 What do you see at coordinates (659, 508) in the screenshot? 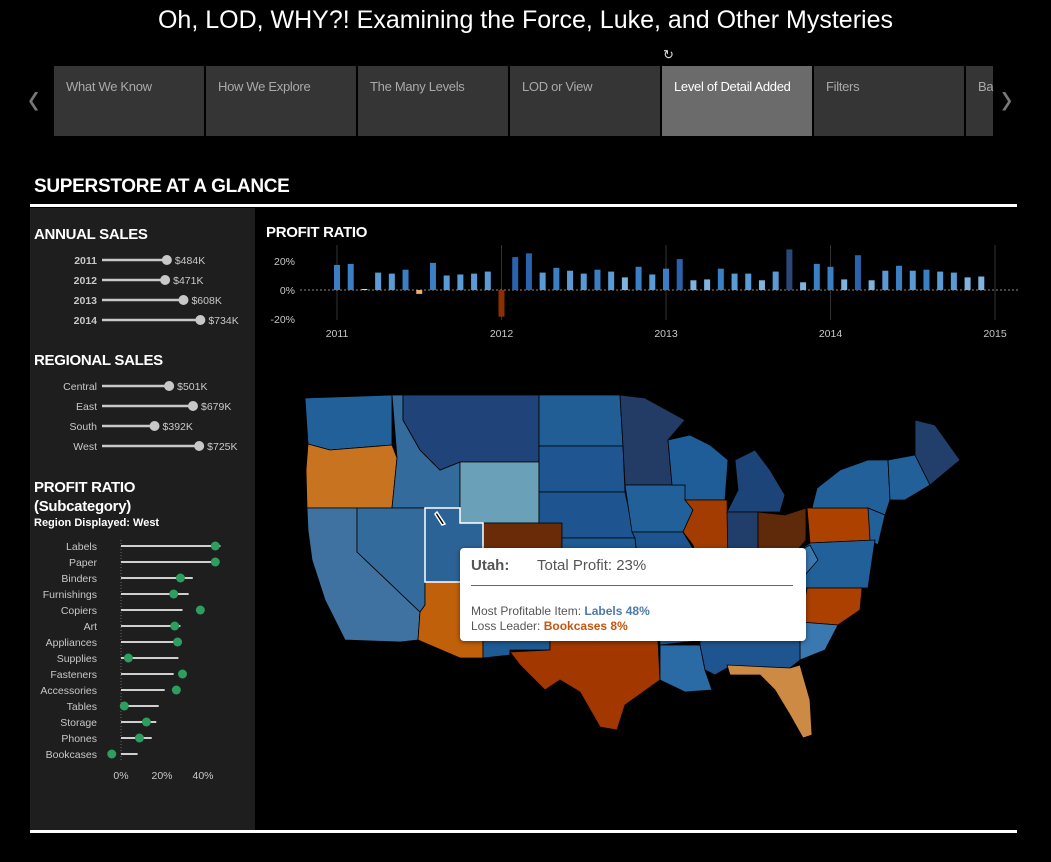
I see `state-iowa` at bounding box center [659, 508].